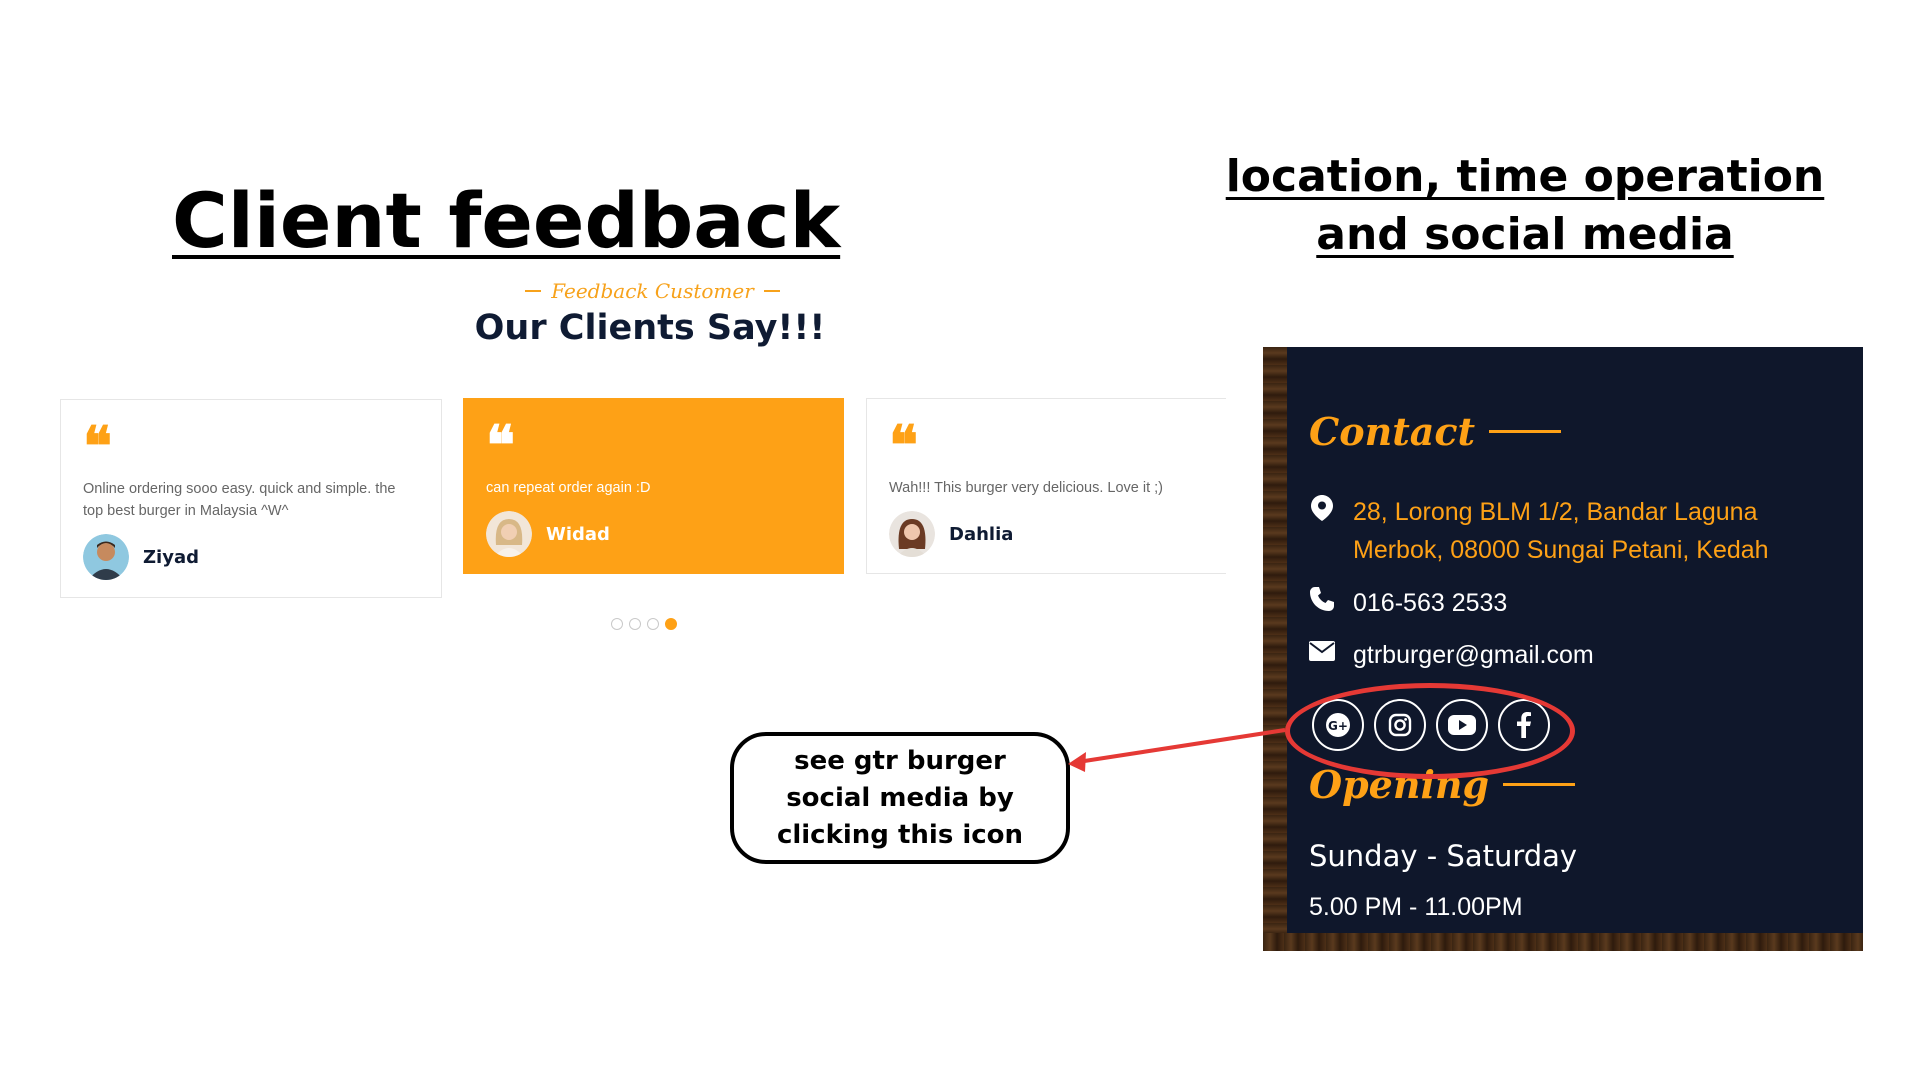  Describe the element at coordinates (981, 534) in the screenshot. I see `author-name: Dahlia` at that location.